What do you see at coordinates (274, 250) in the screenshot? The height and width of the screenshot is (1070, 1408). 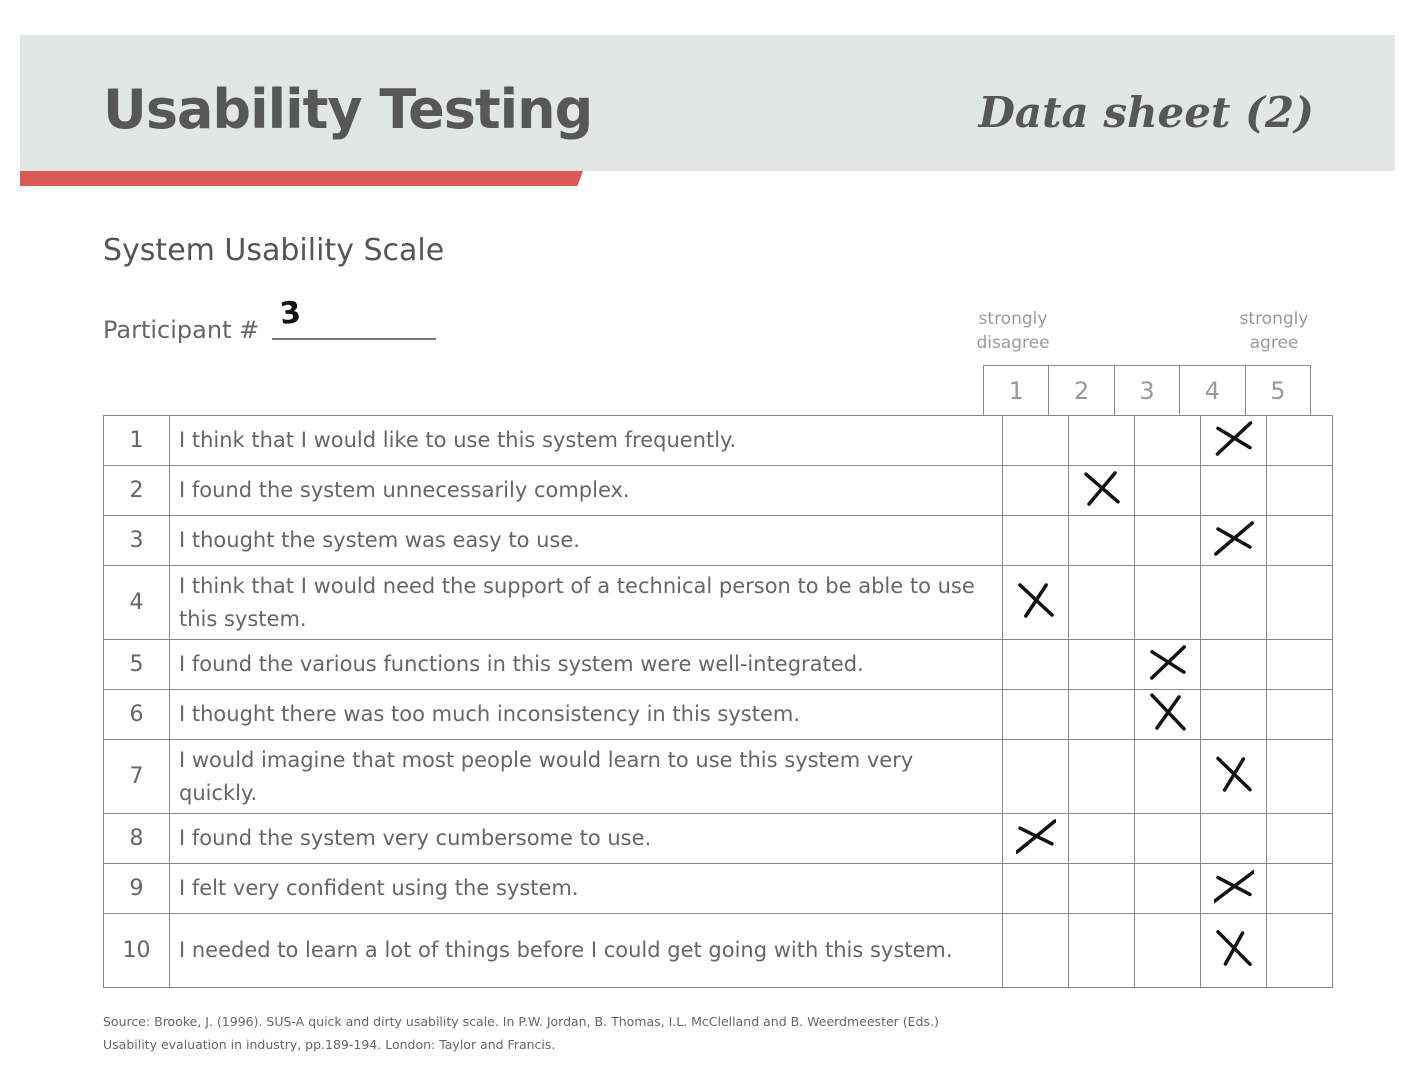 I see `section-title: System Usability Scale` at bounding box center [274, 250].